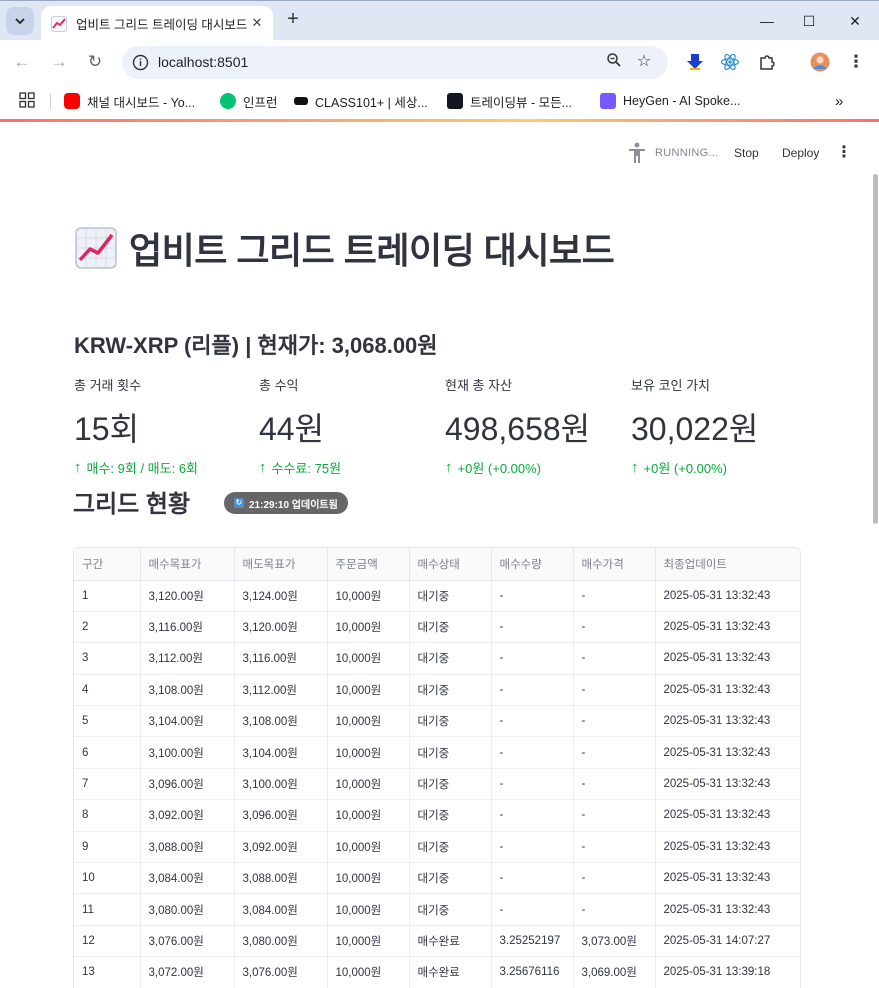  Describe the element at coordinates (839, 101) in the screenshot. I see `more-bookmarks-icon: »` at that location.